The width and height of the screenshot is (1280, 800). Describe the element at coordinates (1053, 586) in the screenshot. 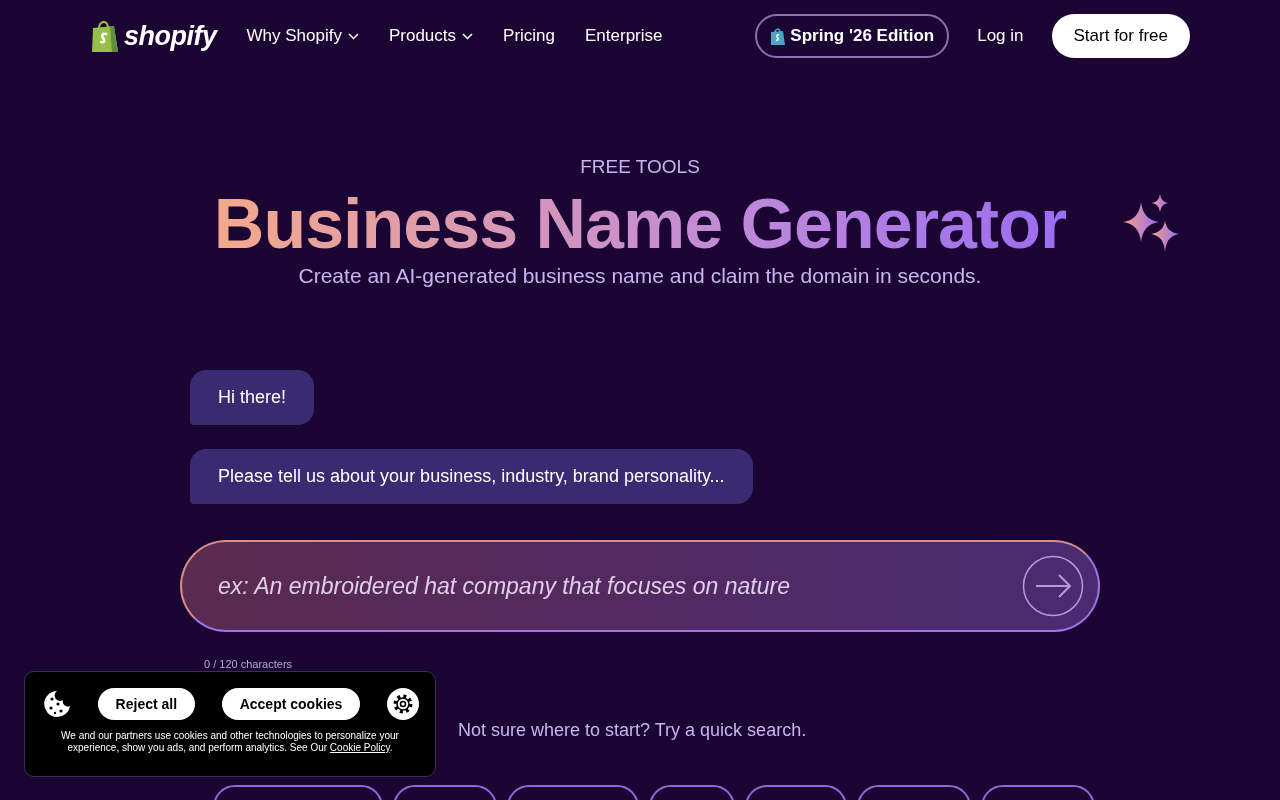

I see `submit-arrow-button` at that location.